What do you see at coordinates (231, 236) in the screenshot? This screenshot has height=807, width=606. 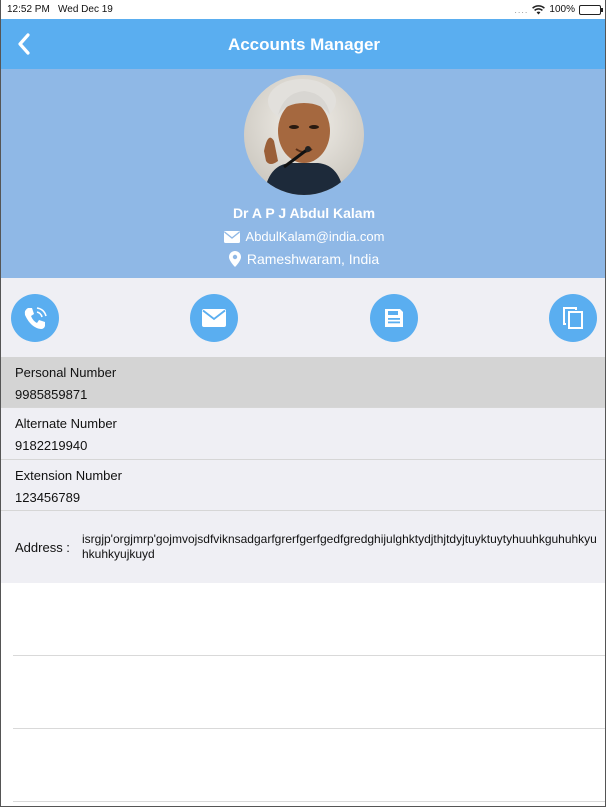 I see `envelope-icon` at bounding box center [231, 236].